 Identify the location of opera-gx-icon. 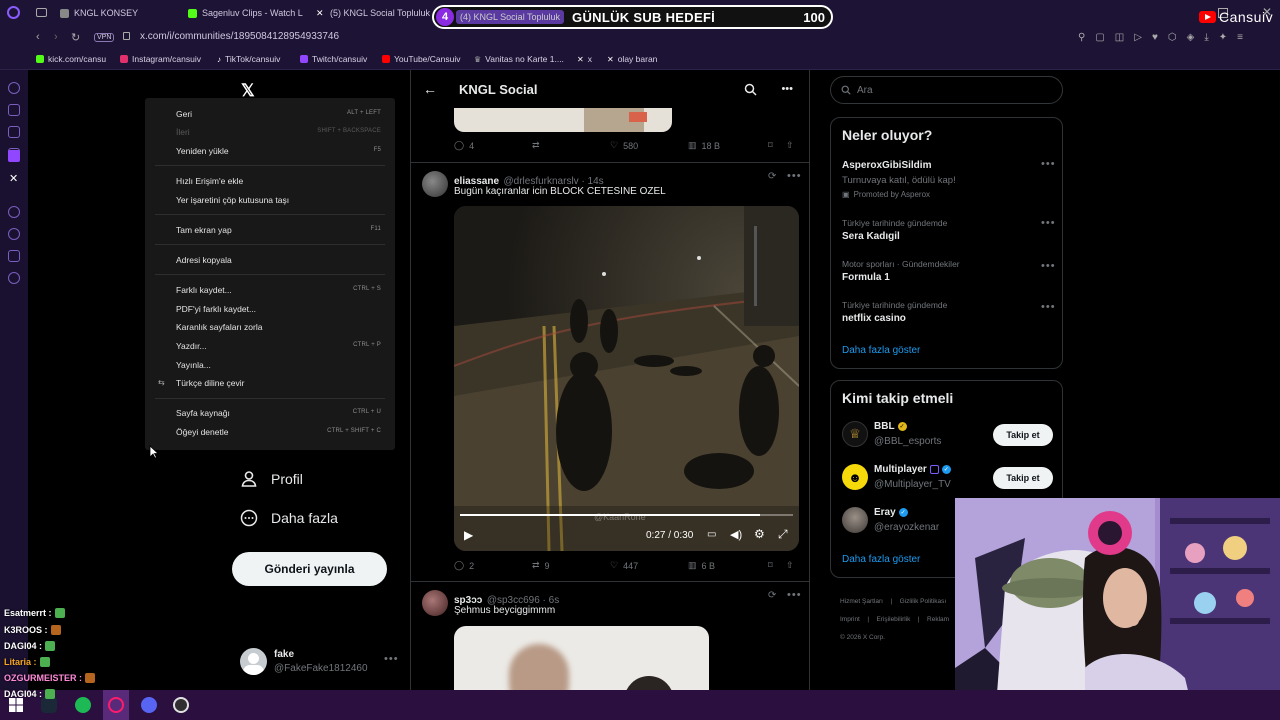
(116, 705).